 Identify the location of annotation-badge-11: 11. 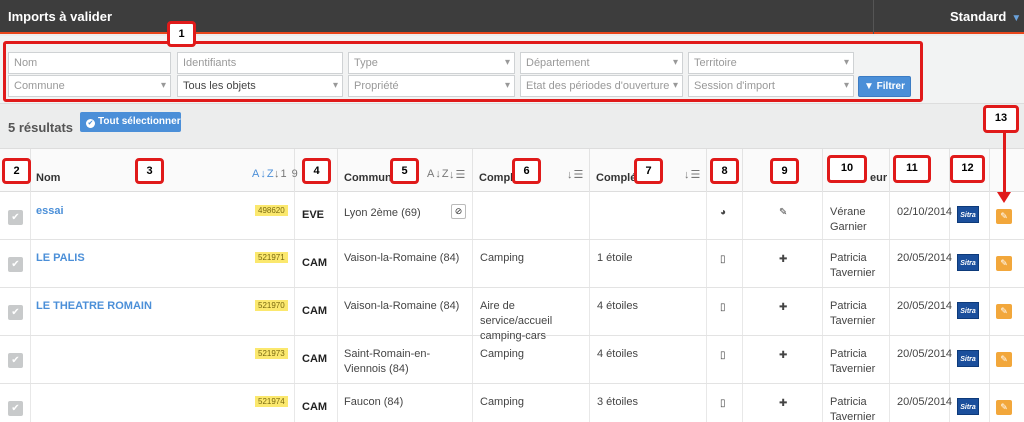
(912, 169).